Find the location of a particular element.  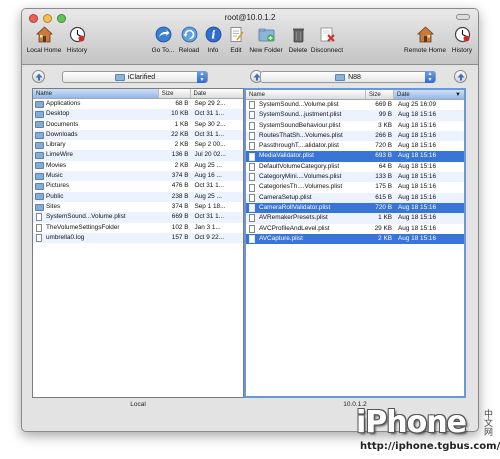

disconnect-button: Disconnect is located at coordinates (327, 40).